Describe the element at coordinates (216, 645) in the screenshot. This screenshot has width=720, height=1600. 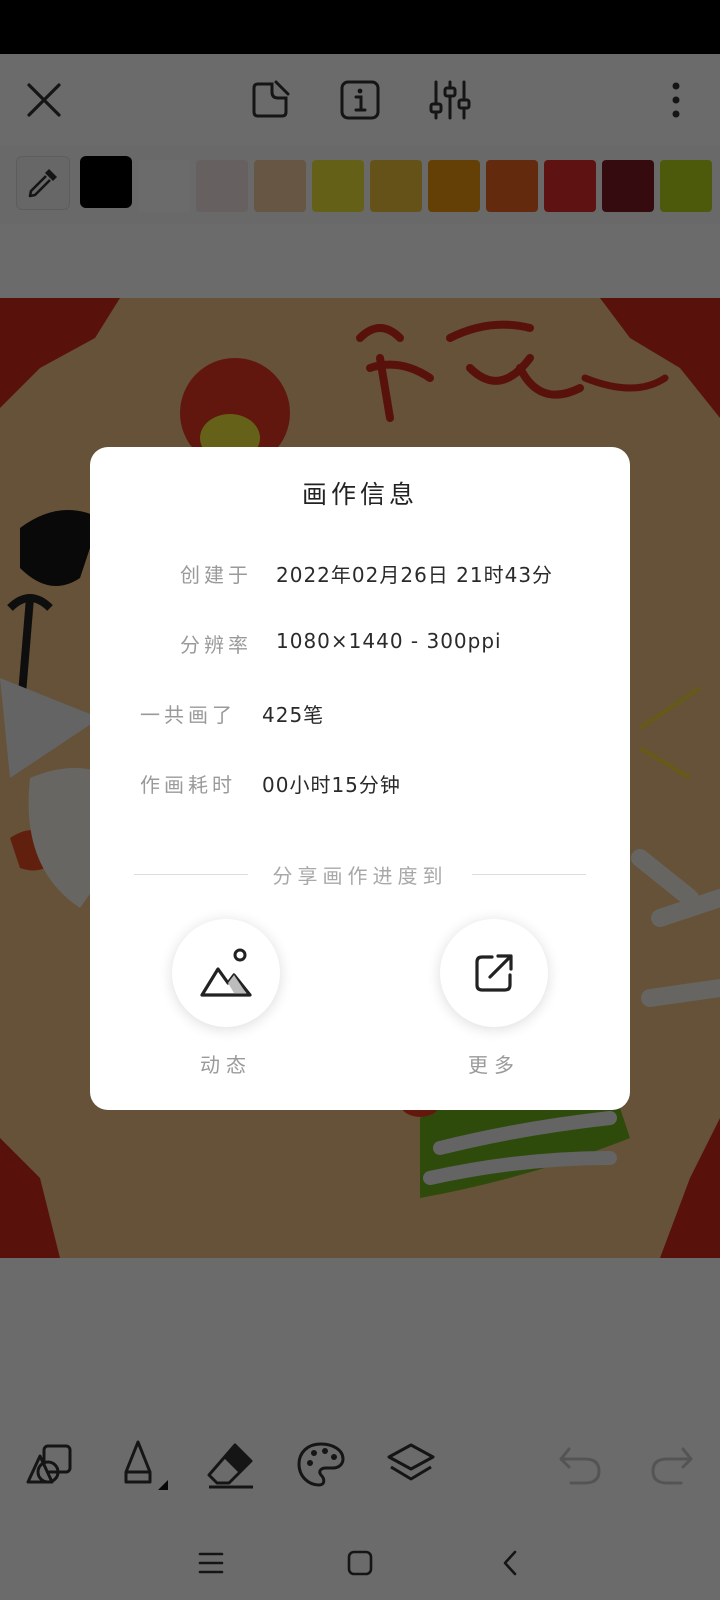
I see `resolution-label: 分辨率` at that location.